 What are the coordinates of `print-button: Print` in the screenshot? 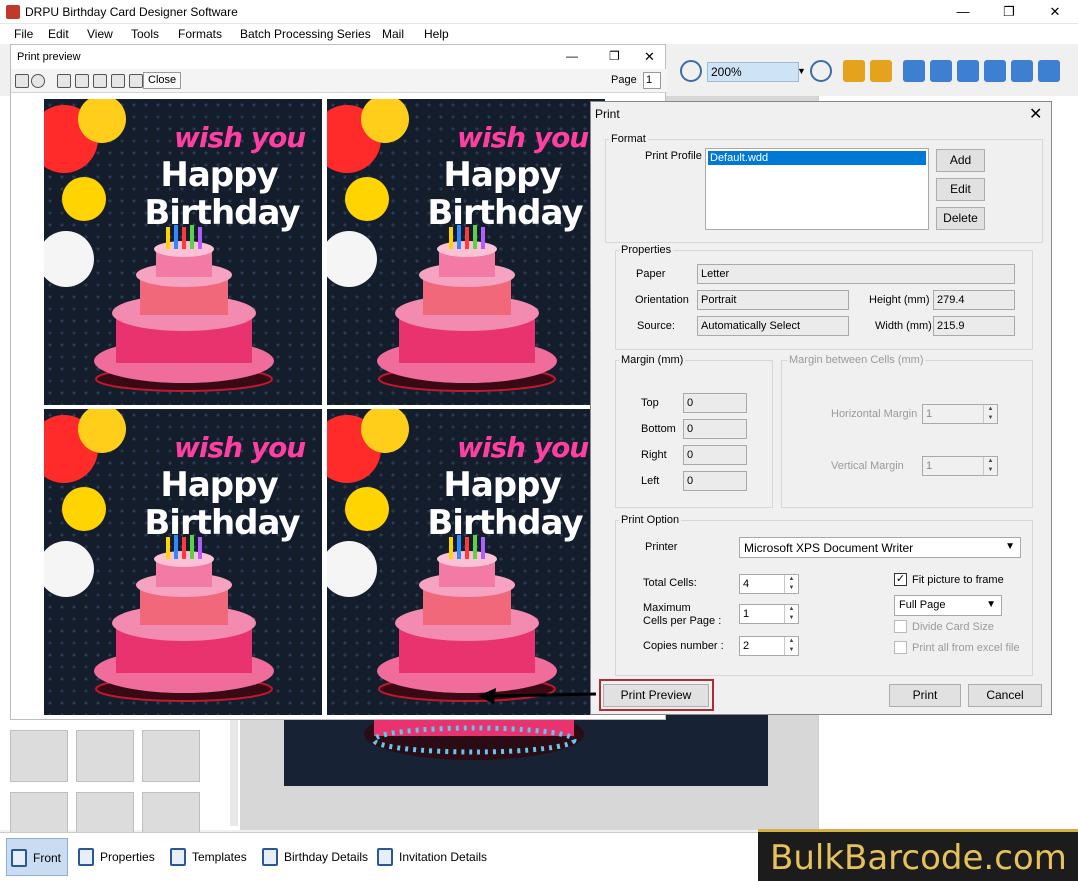 It's located at (925, 695).